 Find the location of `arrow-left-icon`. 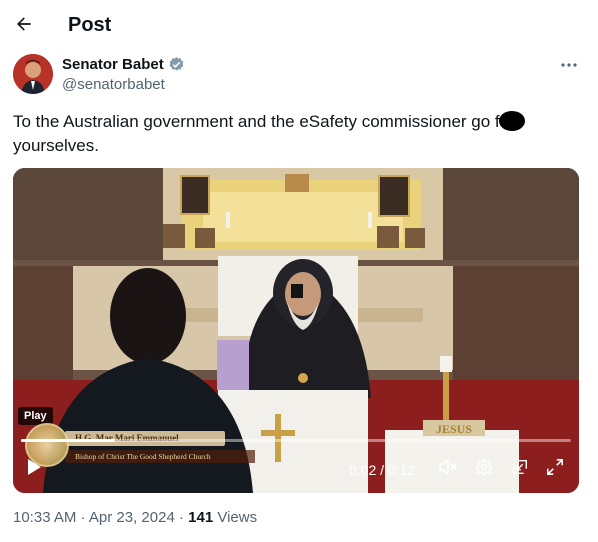

arrow-left-icon is located at coordinates (24, 24).